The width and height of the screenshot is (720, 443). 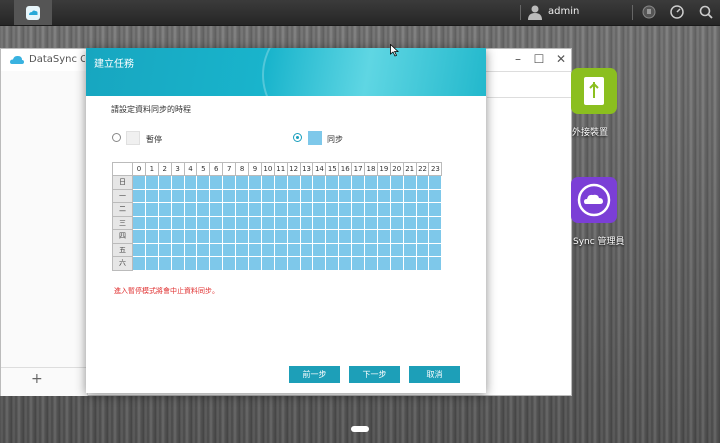 I want to click on user-icon, so click(x=535, y=12).